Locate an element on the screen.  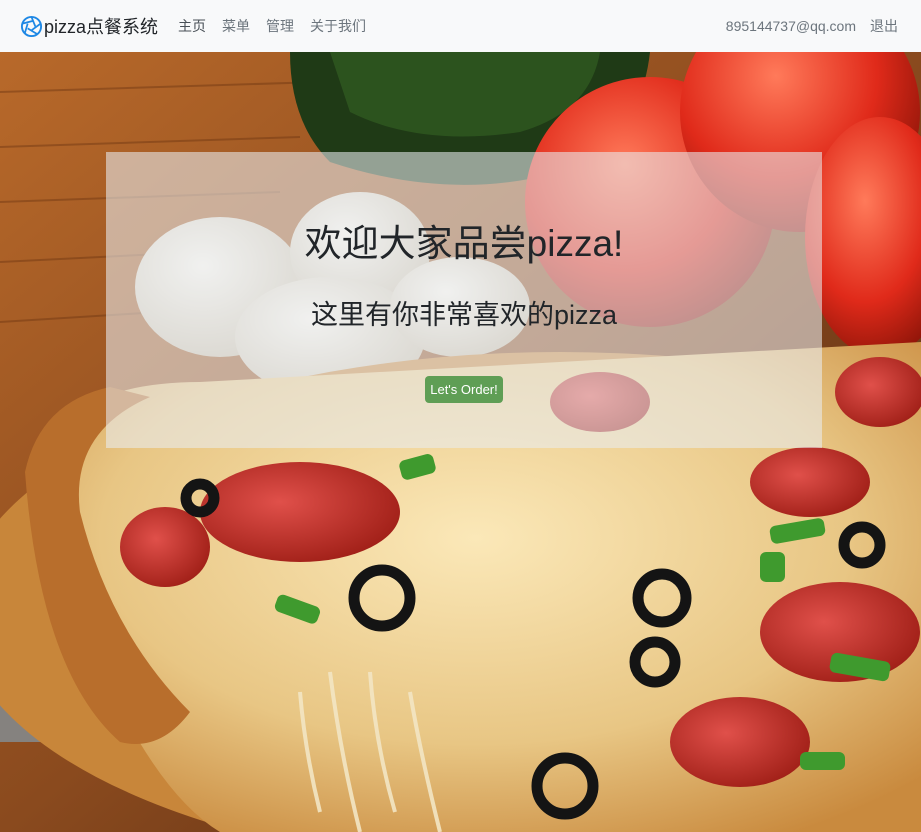
brand-link: pizza点餐系统 is located at coordinates (89, 26).